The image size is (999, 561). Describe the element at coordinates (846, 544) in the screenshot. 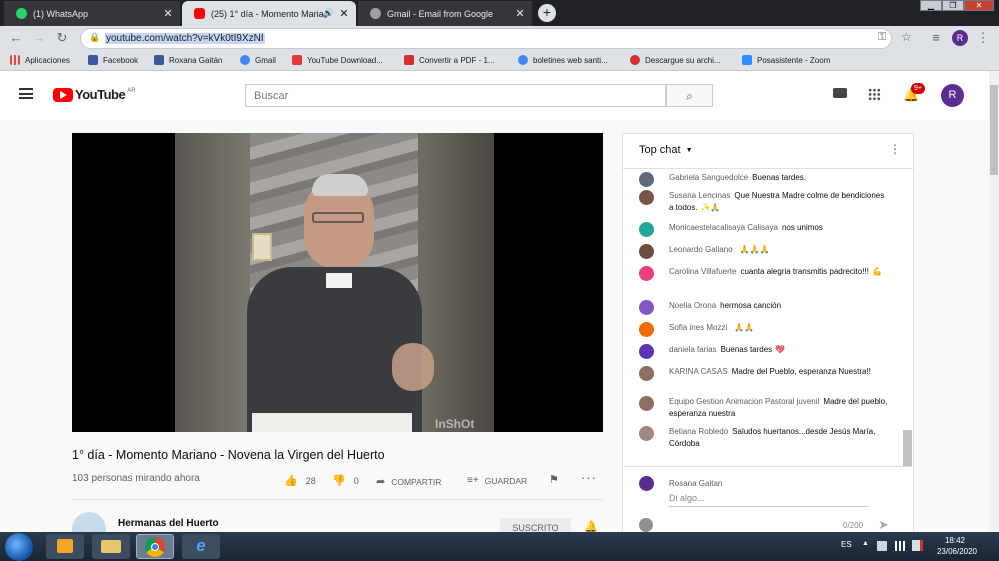

I see `language-indicator: ES` at that location.